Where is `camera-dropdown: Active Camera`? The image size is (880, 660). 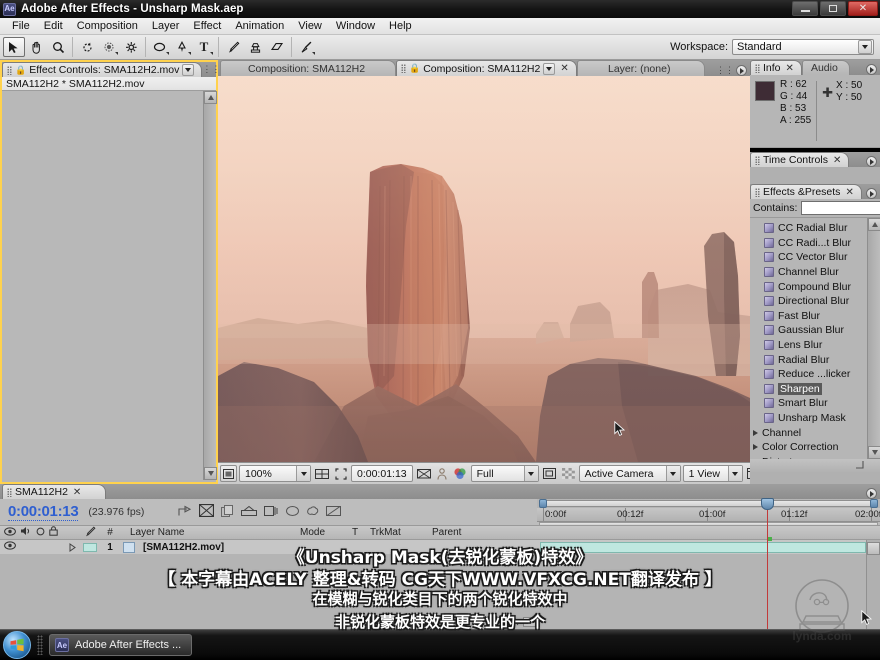 camera-dropdown: Active Camera is located at coordinates (629, 473).